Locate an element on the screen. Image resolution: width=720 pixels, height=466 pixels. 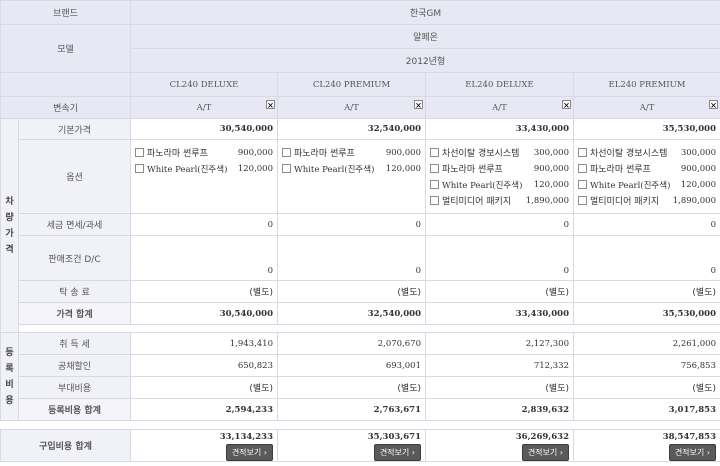
bond-label: 공채할인 is located at coordinates (74, 365).